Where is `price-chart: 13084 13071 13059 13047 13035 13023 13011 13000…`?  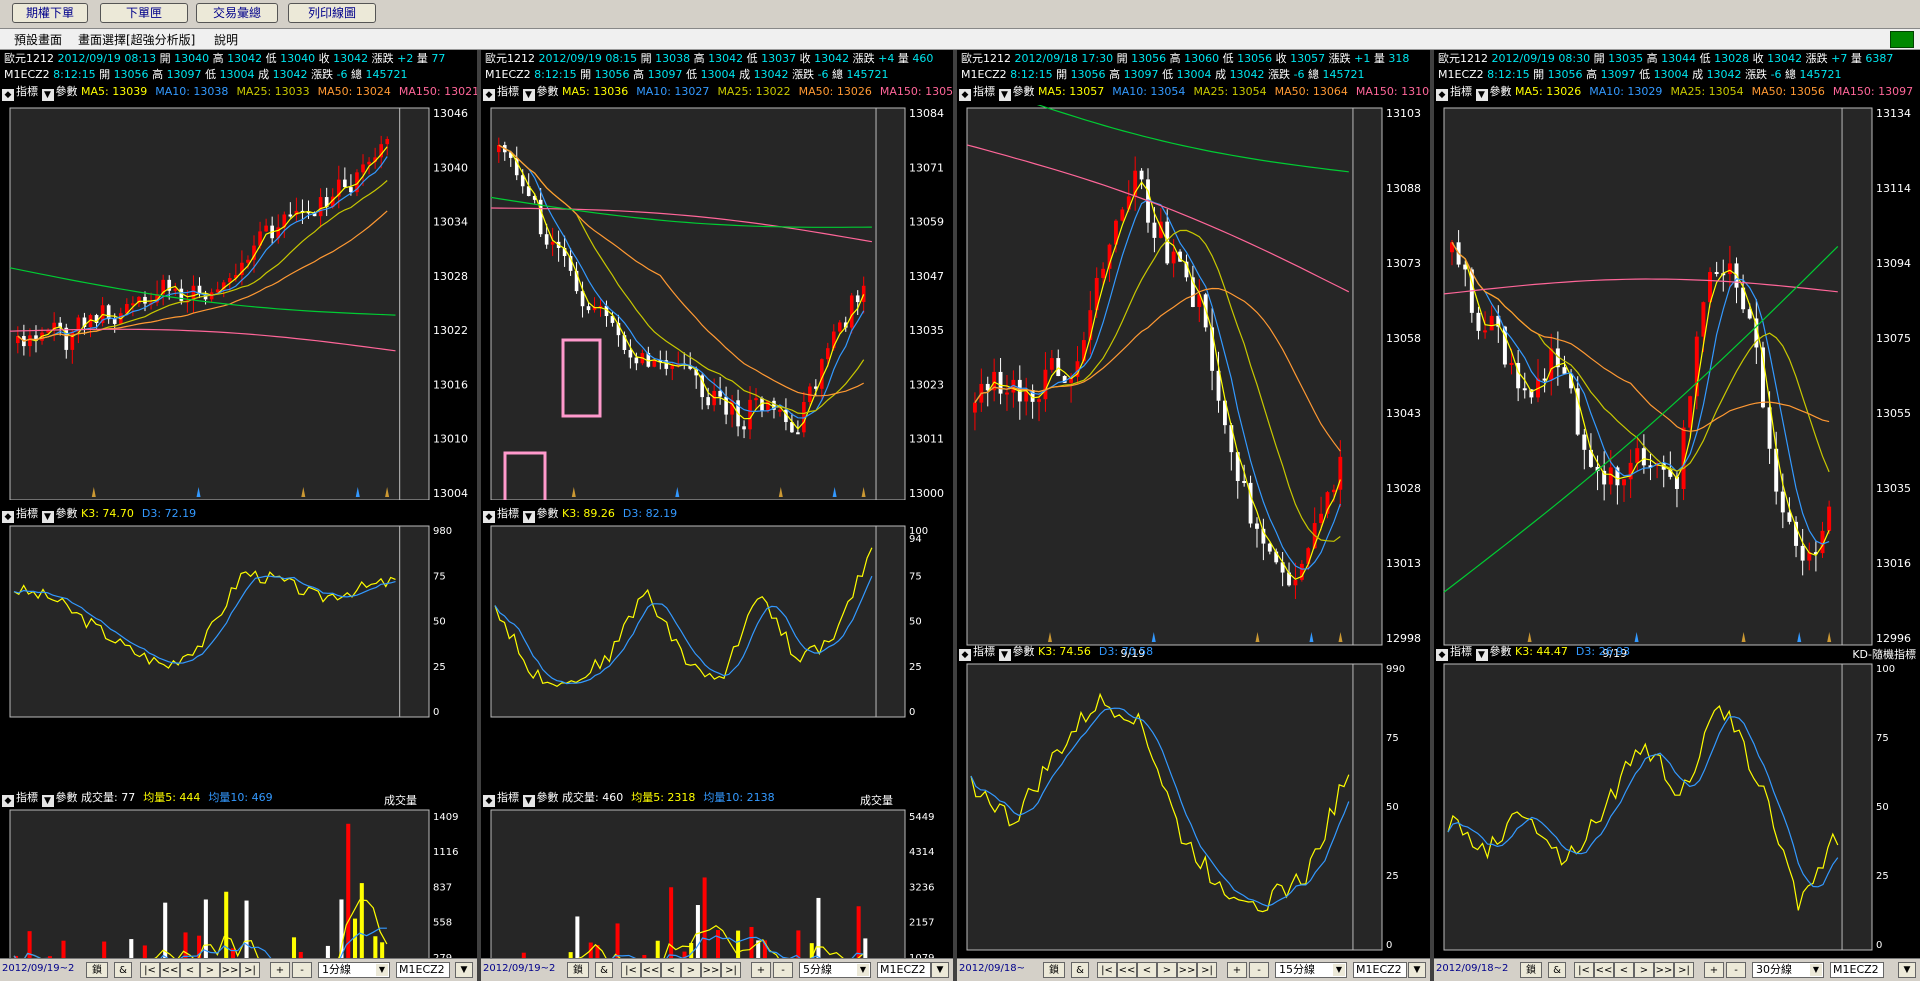 price-chart: 13084 13071 13059 13047 13035 13023 13011 13000… is located at coordinates (717, 302).